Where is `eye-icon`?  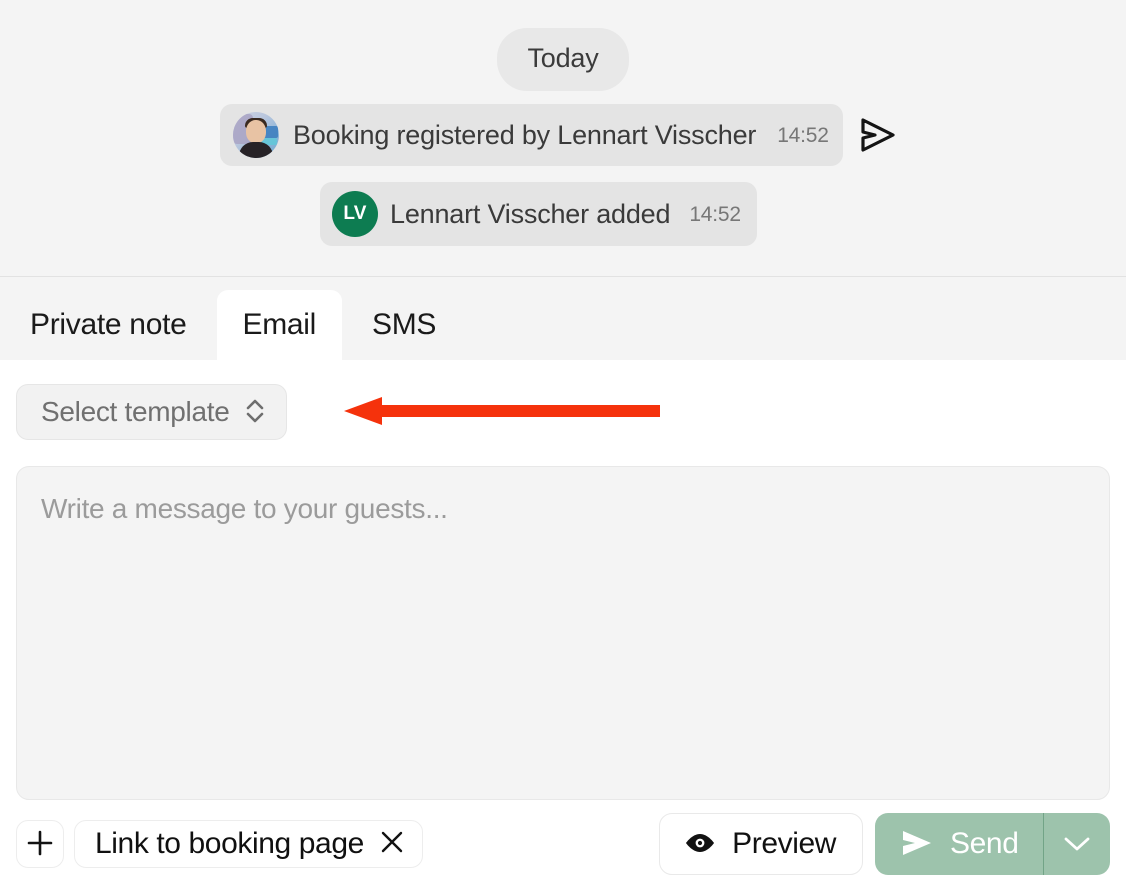
eye-icon is located at coordinates (700, 844).